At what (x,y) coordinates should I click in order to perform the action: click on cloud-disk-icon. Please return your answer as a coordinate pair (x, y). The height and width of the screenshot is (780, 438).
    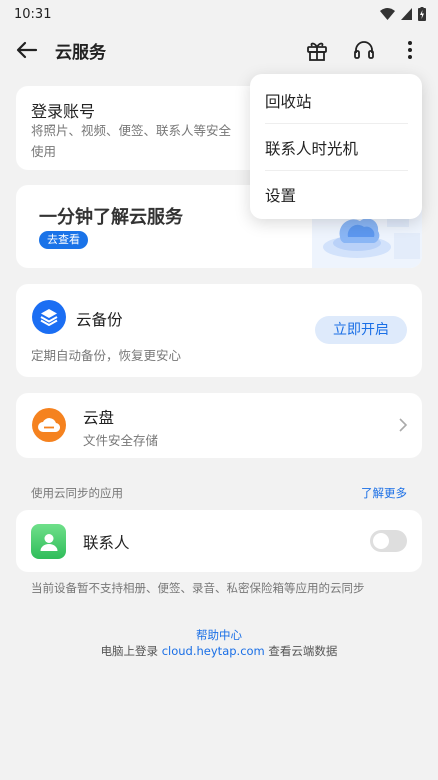
    Looking at the image, I should click on (49, 425).